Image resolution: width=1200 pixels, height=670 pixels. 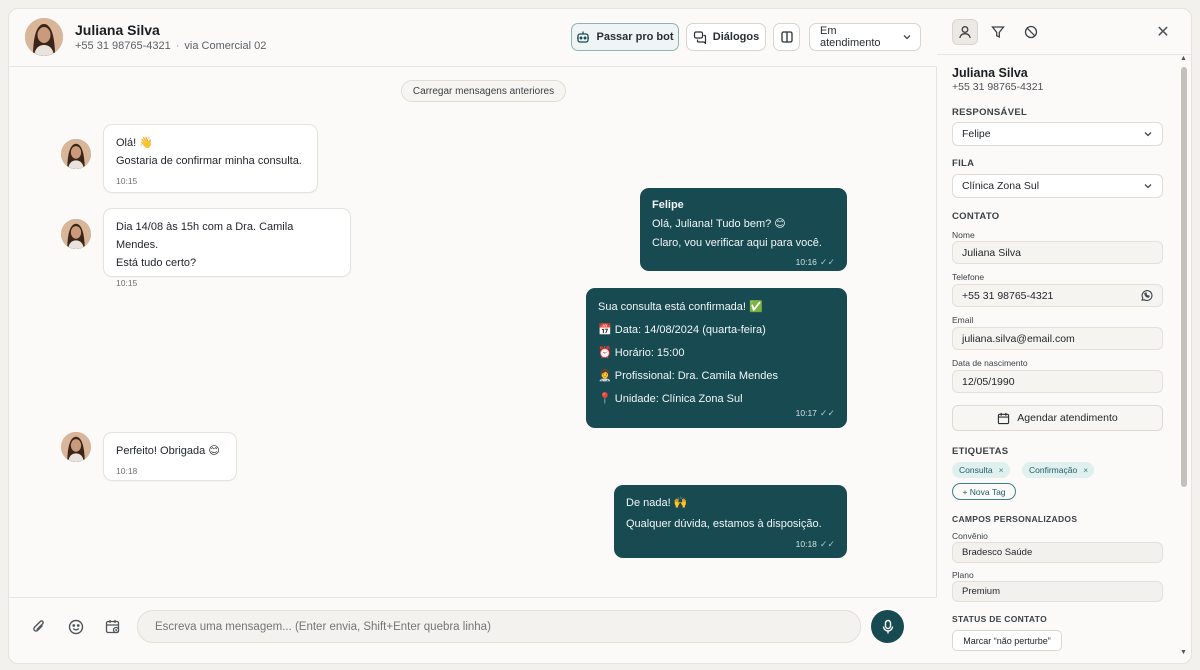 I want to click on side-panel-scrollbar: ▲ ▼, so click(x=1183, y=356).